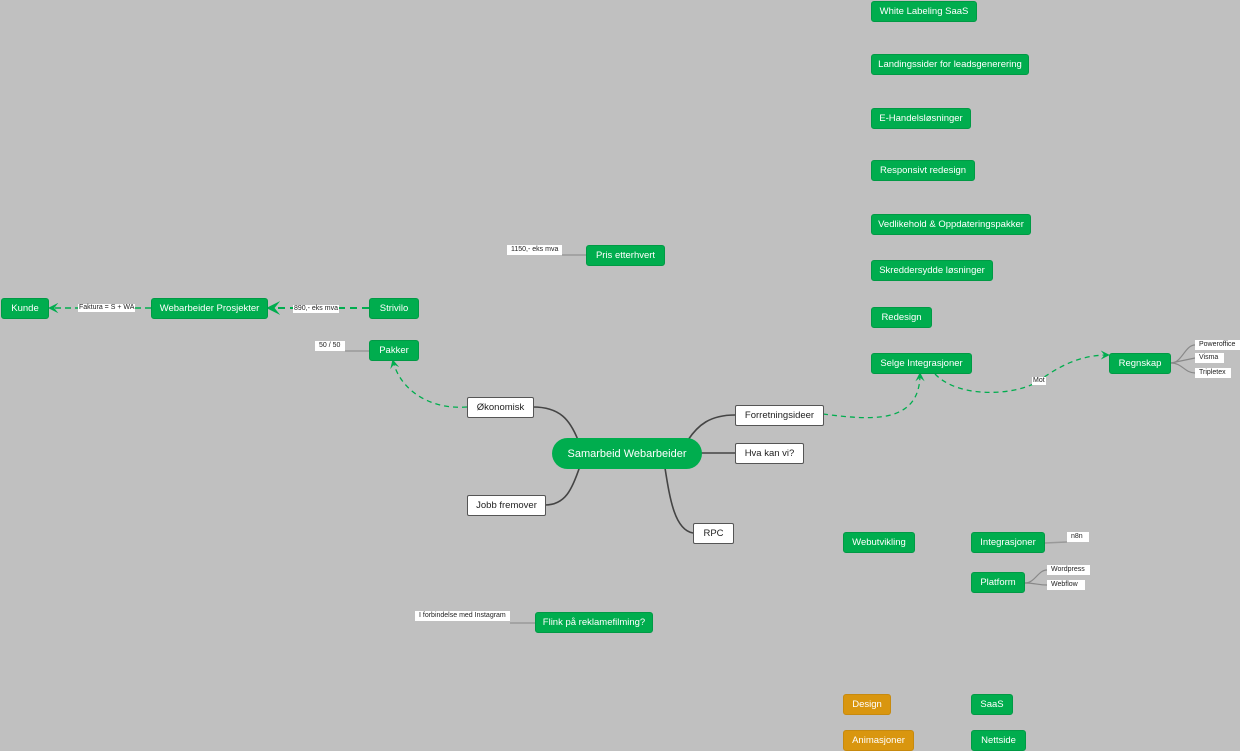 This screenshot has height=751, width=1240. What do you see at coordinates (713, 533) in the screenshot?
I see `branch-rpc: RPC` at bounding box center [713, 533].